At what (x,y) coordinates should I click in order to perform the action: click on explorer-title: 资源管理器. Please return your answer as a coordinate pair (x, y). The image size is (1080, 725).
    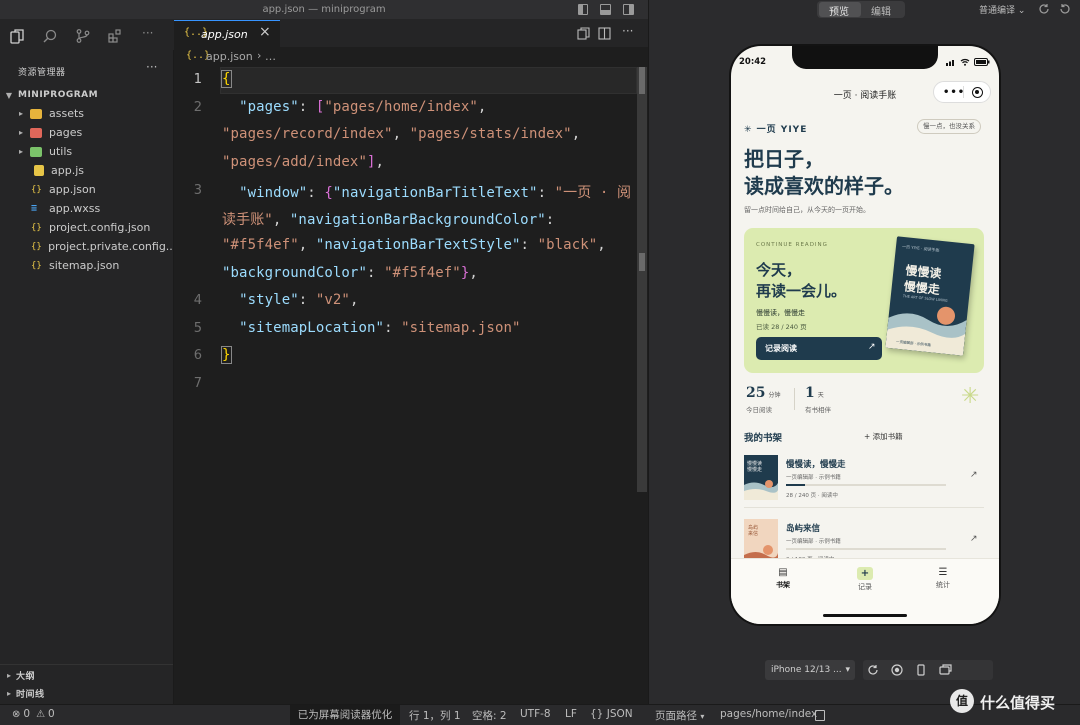
    Looking at the image, I should click on (42, 73).